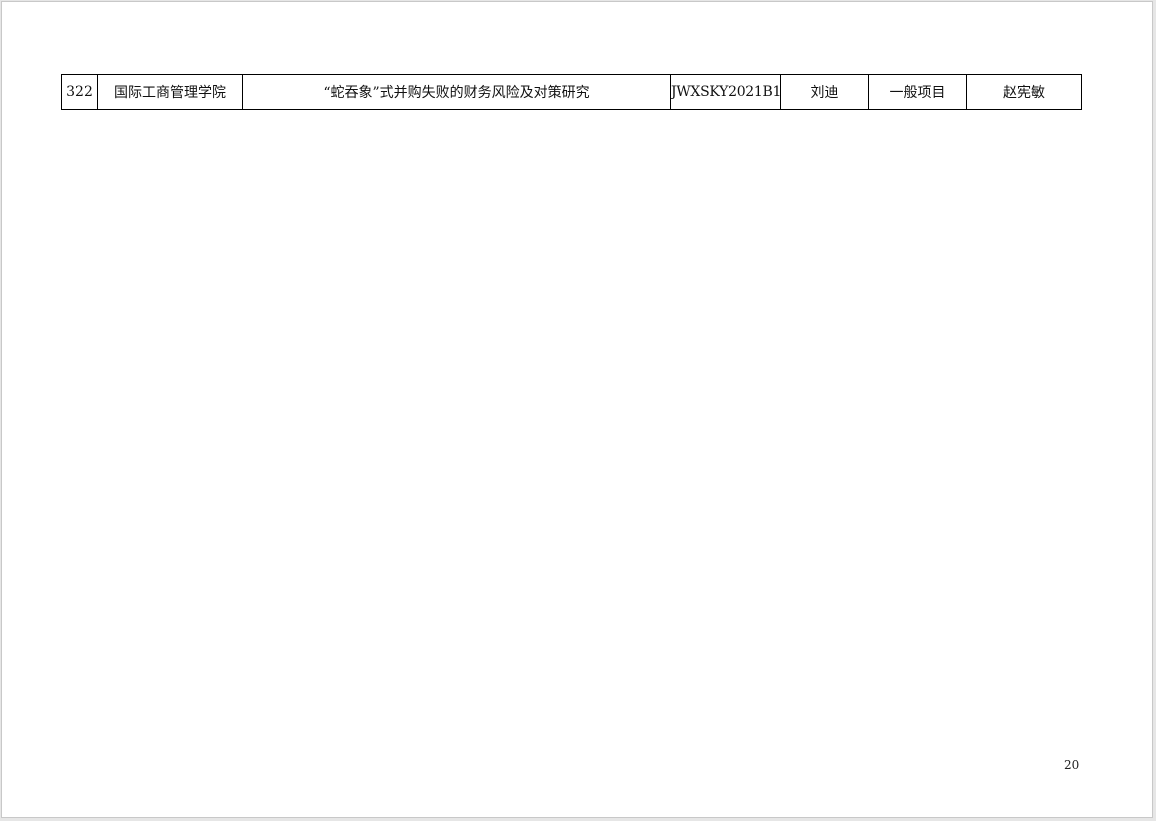 This screenshot has width=1156, height=821. What do you see at coordinates (725, 92) in the screenshot?
I see `project-code-cell: JWXSKY2021B169` at bounding box center [725, 92].